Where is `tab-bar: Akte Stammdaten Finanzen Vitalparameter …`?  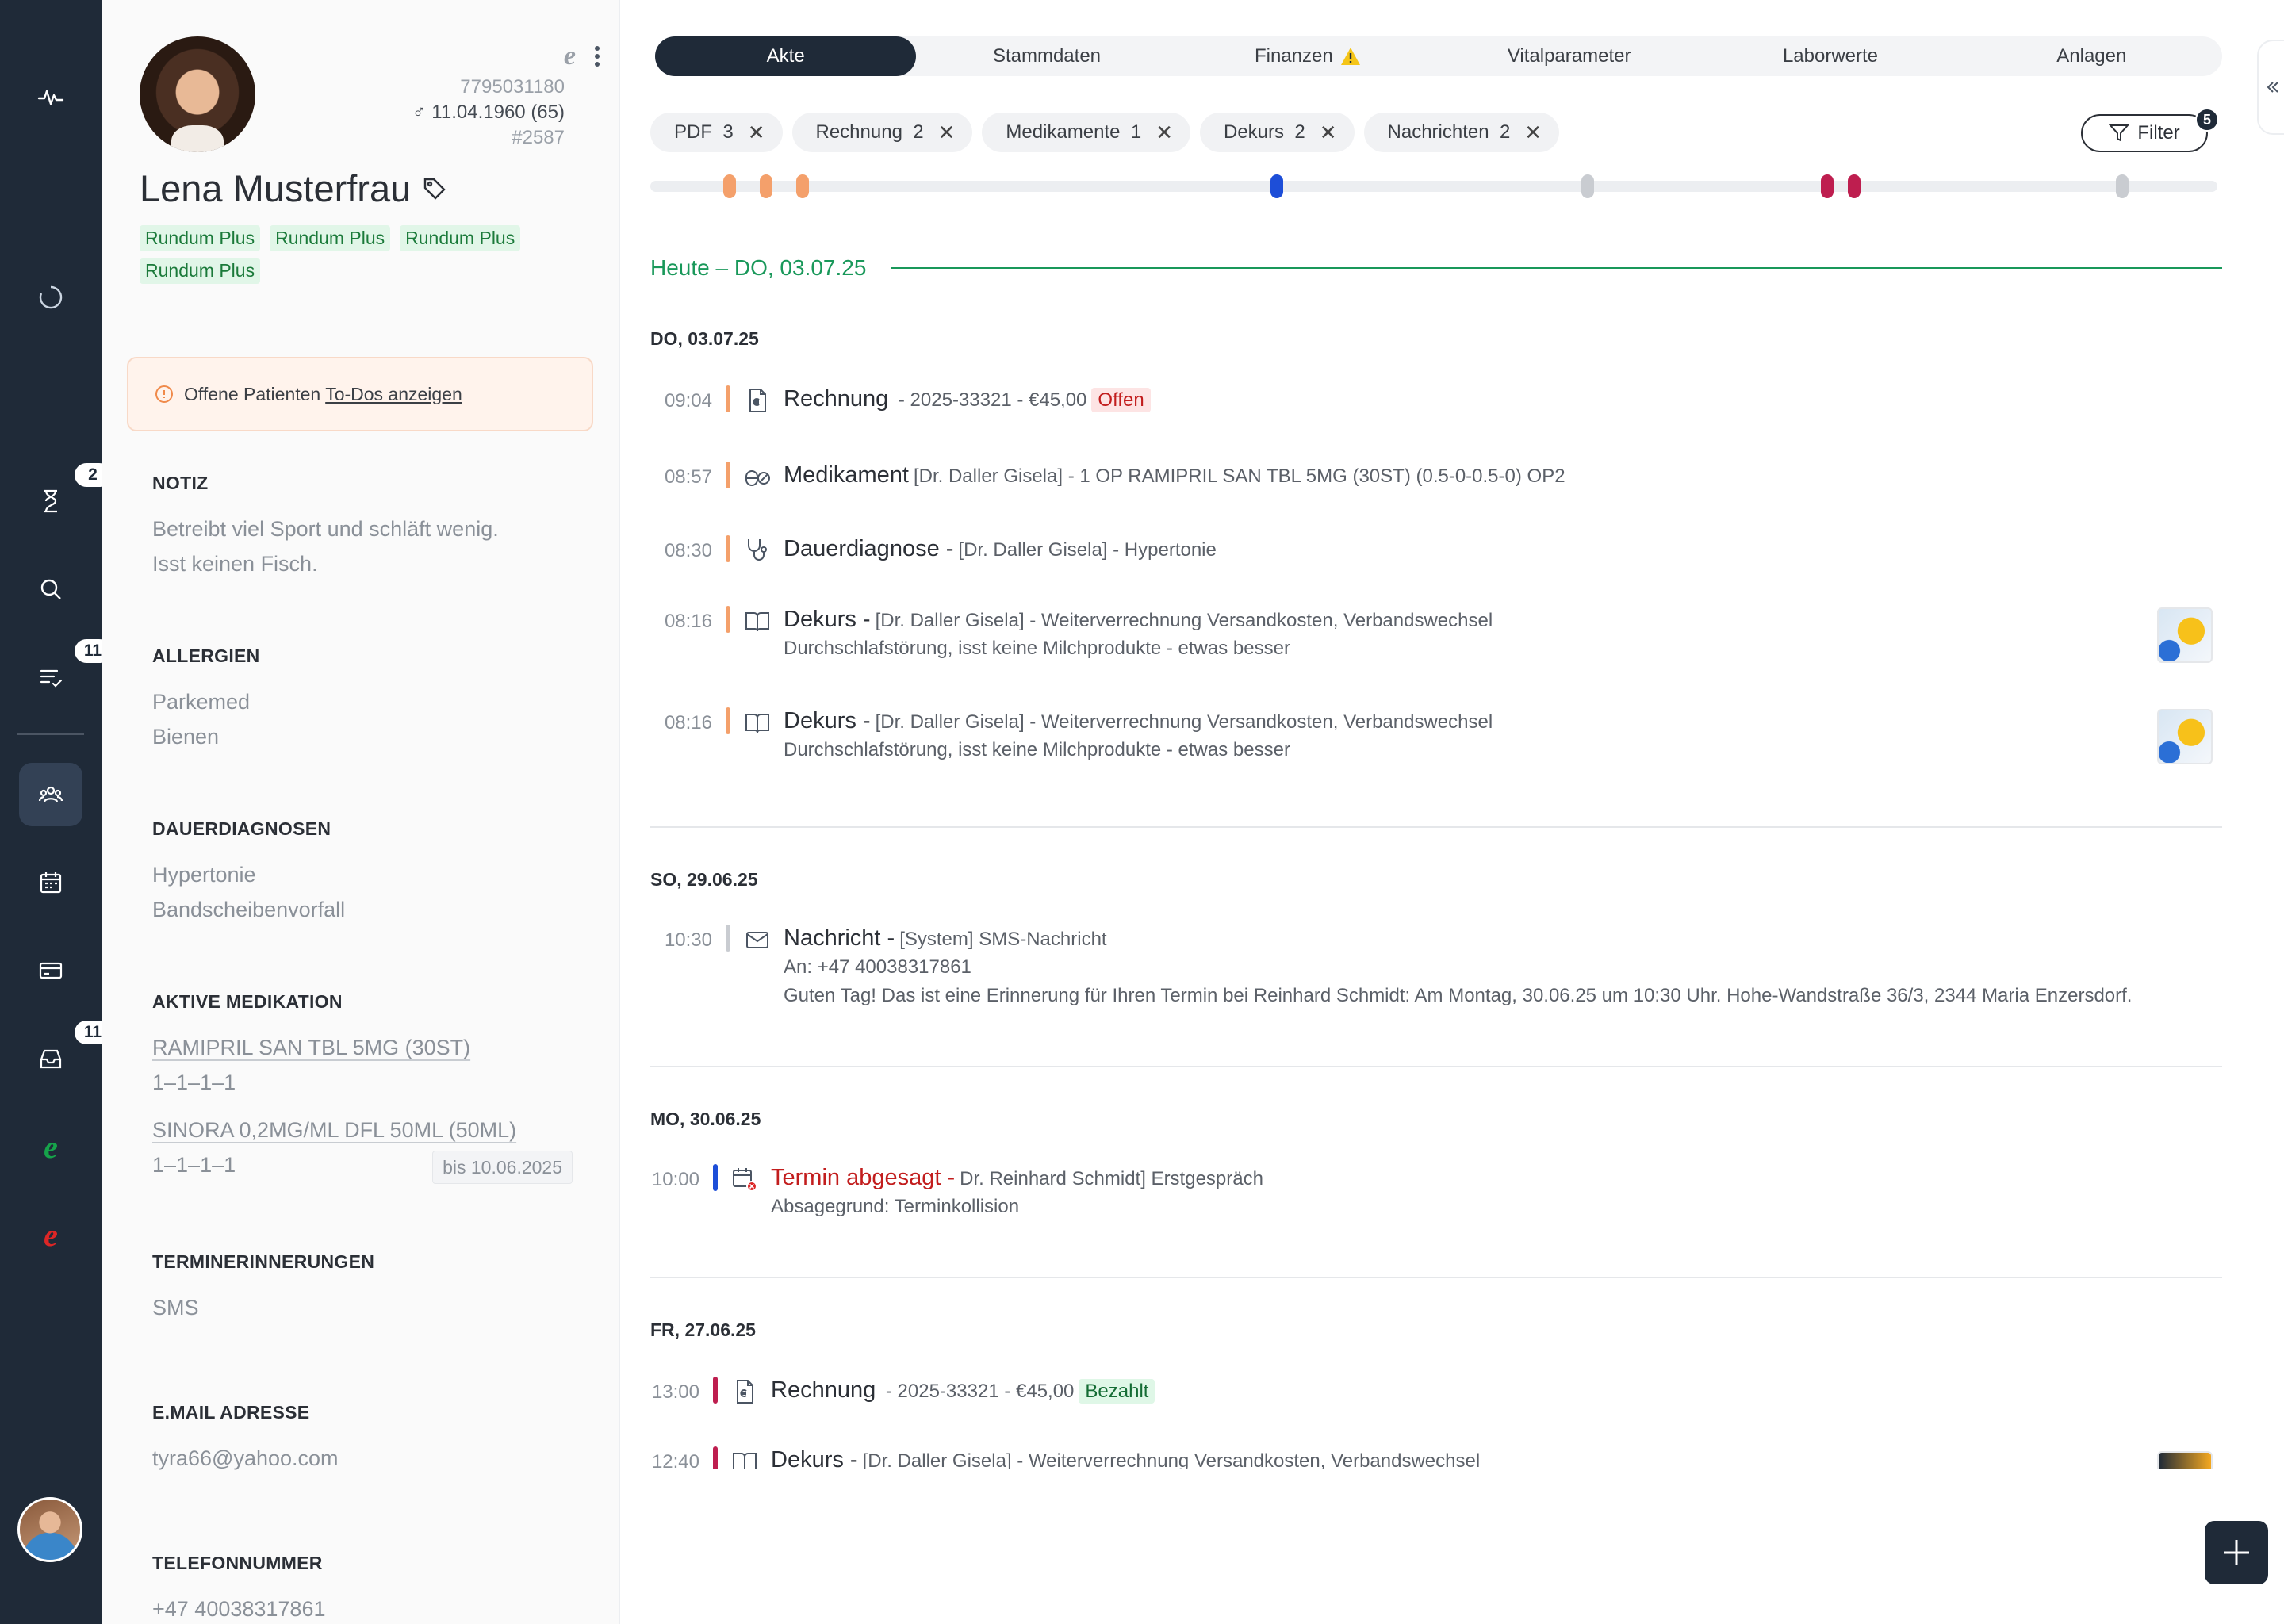 tab-bar: Akte Stammdaten Finanzen Vitalparameter … is located at coordinates (1438, 56).